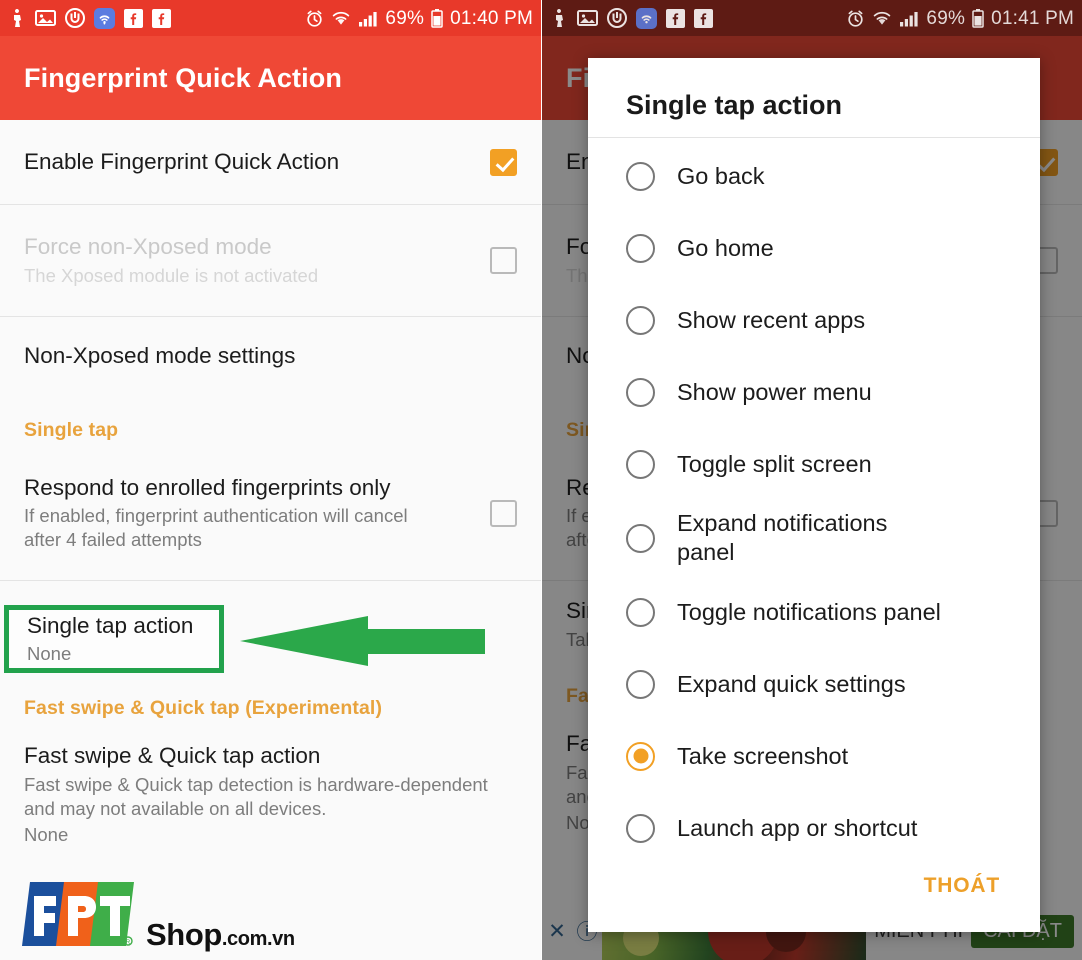 Image resolution: width=1082 pixels, height=960 pixels. What do you see at coordinates (503, 162) in the screenshot?
I see `checkbox-enable-fingerprint` at bounding box center [503, 162].